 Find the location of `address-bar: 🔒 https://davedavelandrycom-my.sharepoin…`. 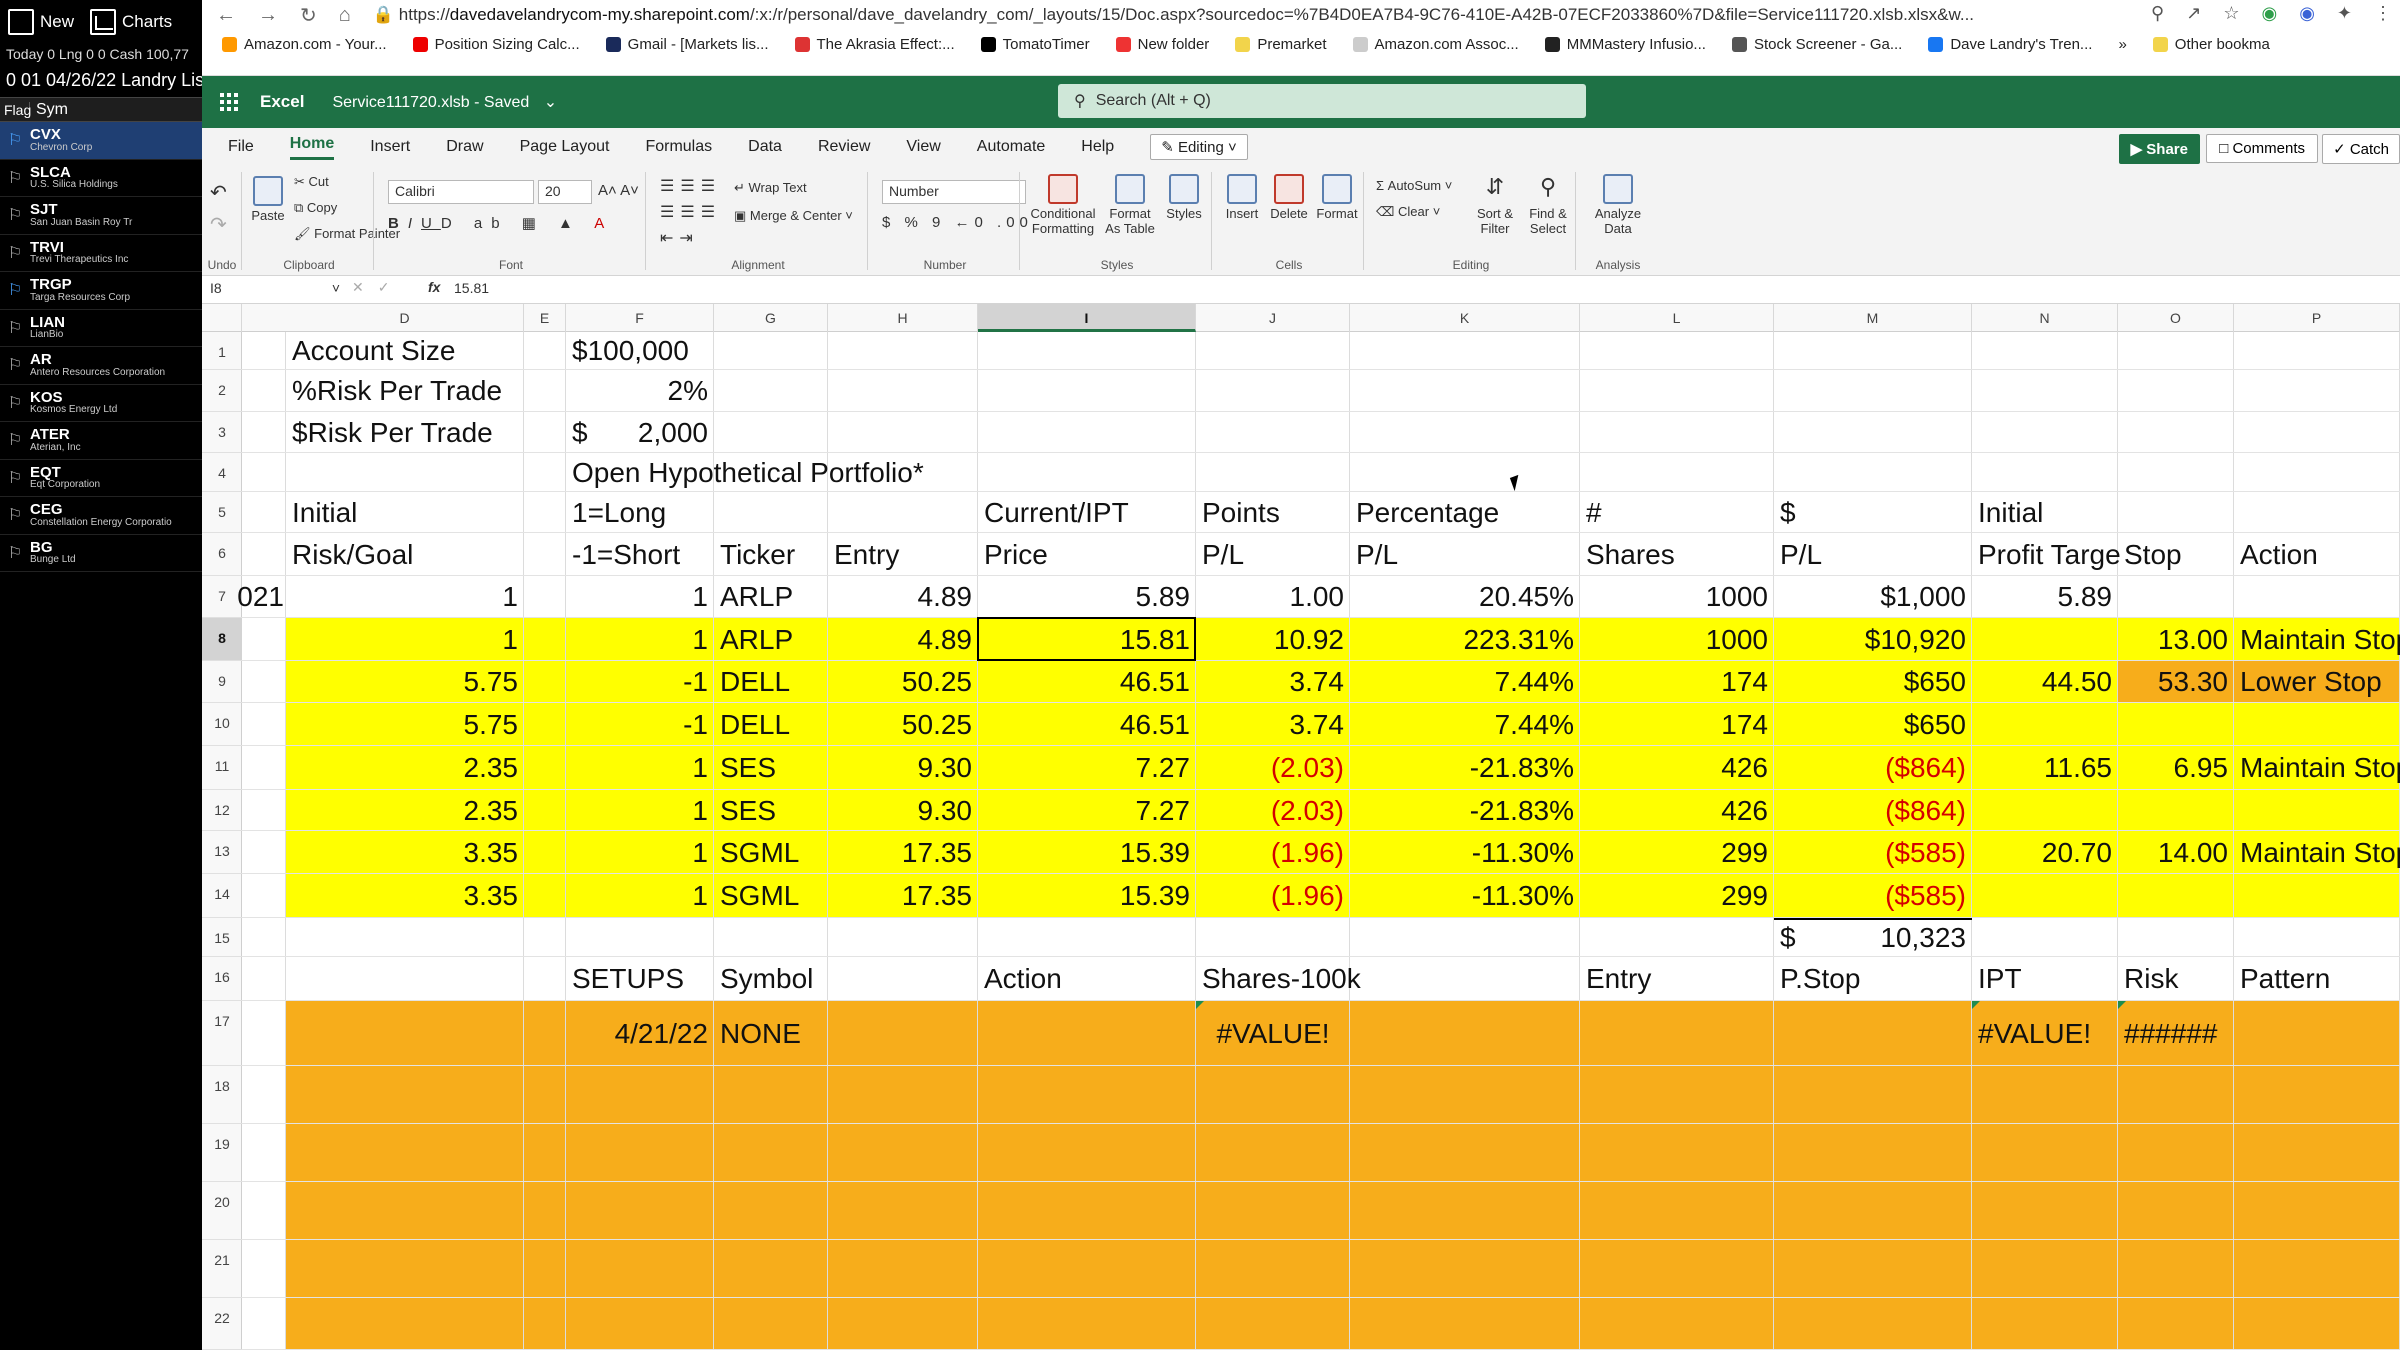

address-bar: 🔒 https://davedavelandrycom-my.sharepoin… is located at coordinates (1173, 15).